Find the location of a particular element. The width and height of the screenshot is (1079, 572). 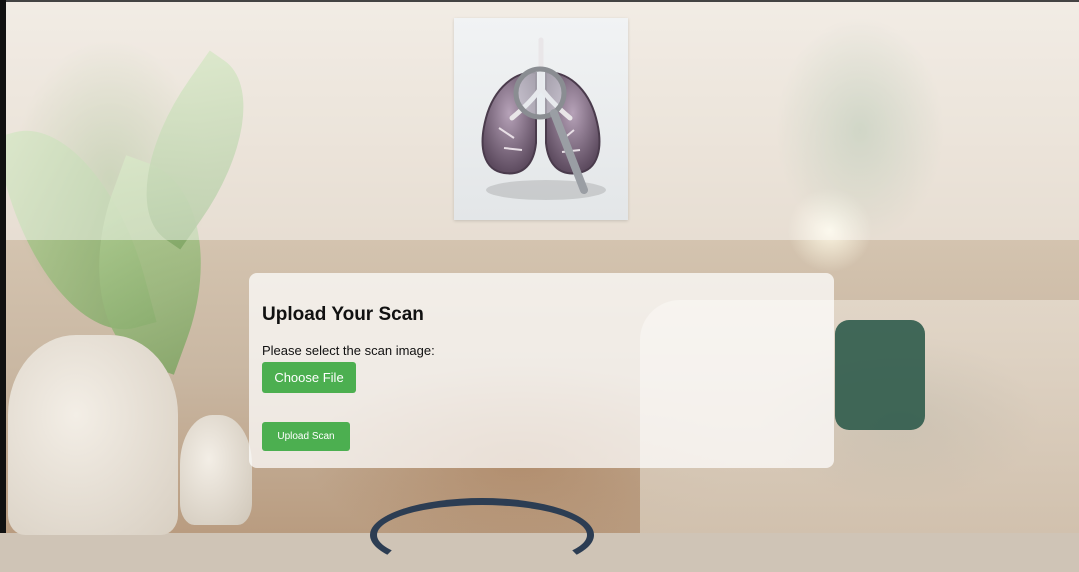

stethoscope is located at coordinates (482, 535).